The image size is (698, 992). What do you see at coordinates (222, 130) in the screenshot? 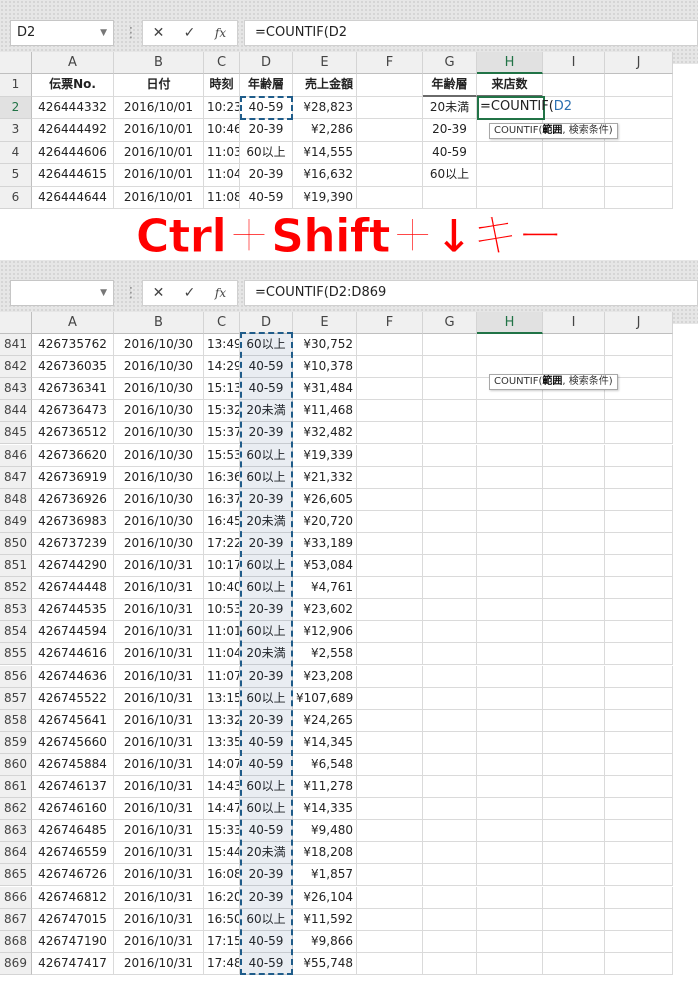
I see `cell-c-3: 10:46` at bounding box center [222, 130].